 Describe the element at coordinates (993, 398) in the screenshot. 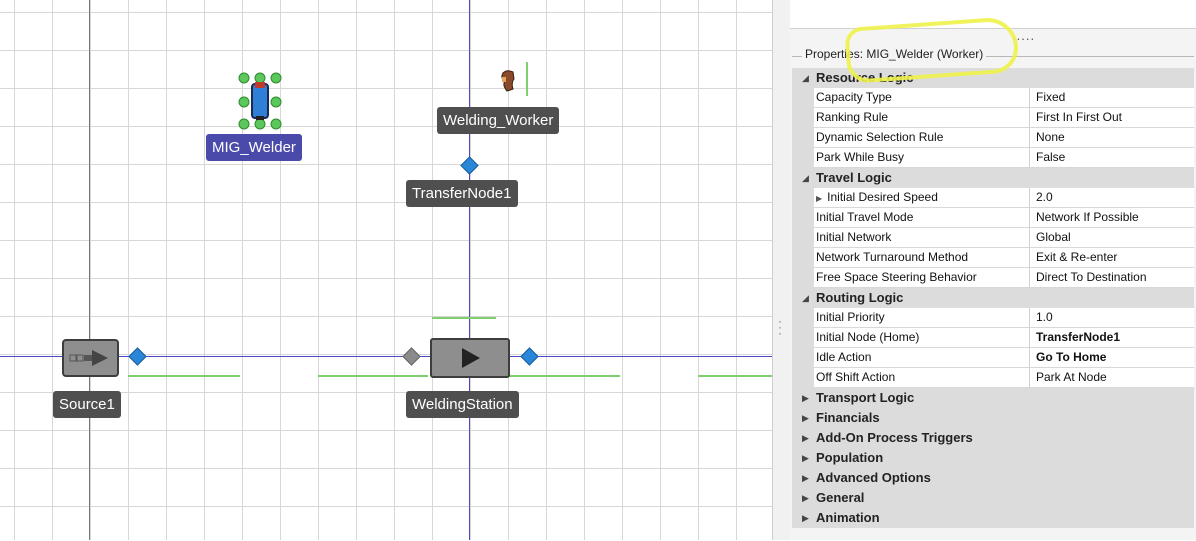

I see `category-transport-logic: ▶ Transport Logic` at that location.